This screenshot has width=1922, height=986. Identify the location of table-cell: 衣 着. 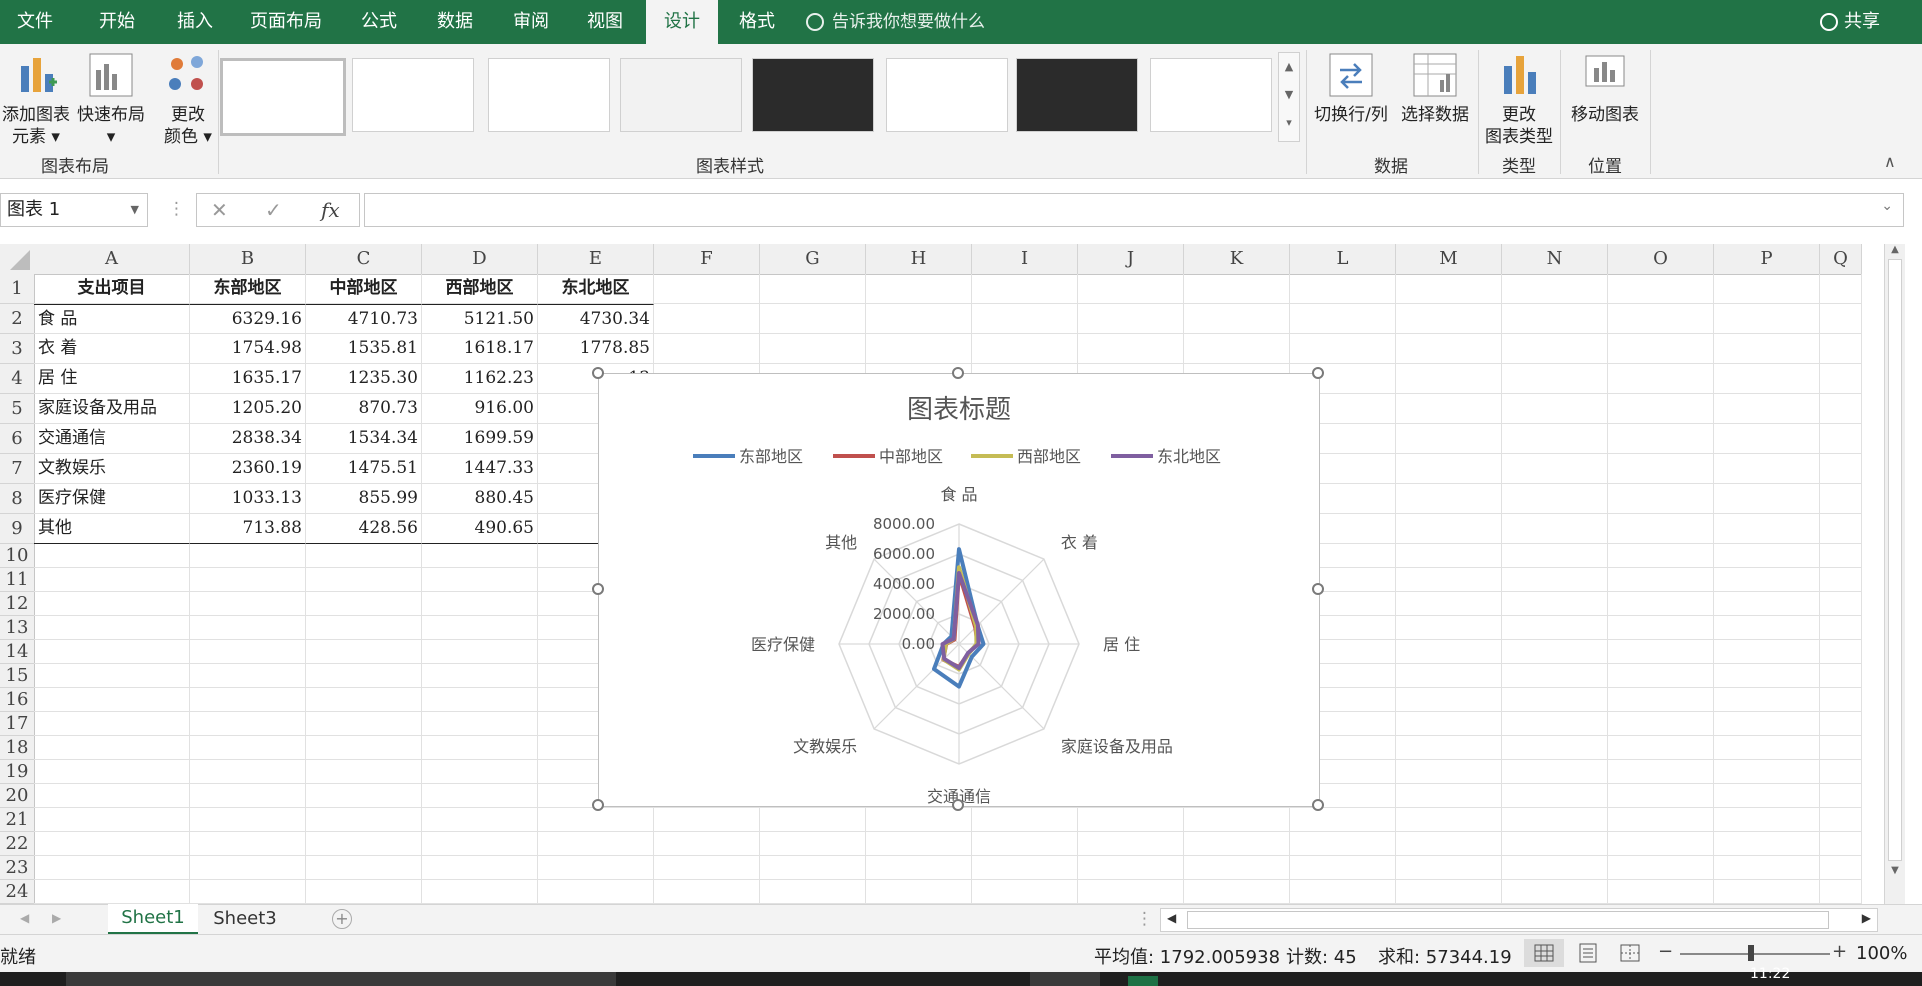
(112, 349).